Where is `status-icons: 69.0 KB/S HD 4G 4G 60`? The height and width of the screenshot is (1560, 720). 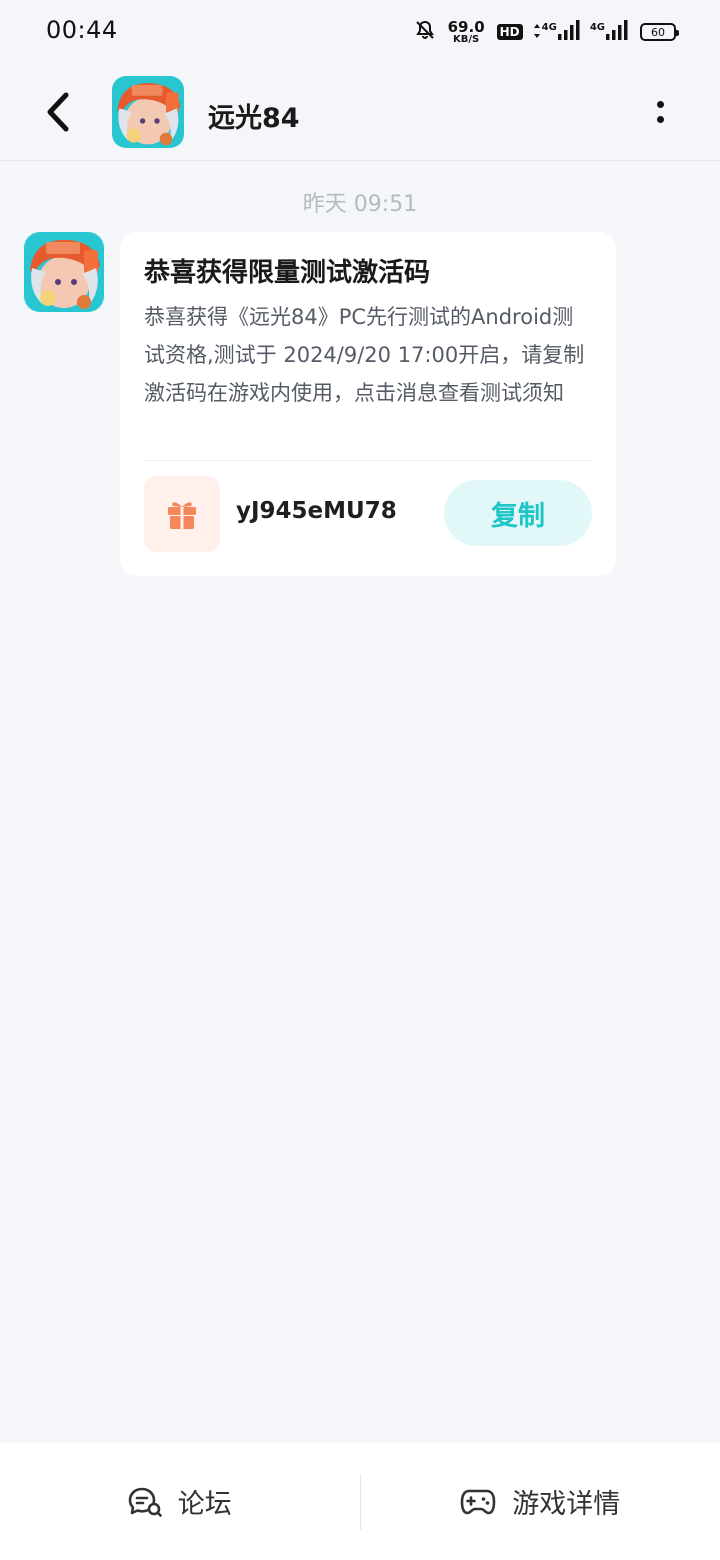 status-icons: 69.0 KB/S HD 4G 4G 60 is located at coordinates (546, 32).